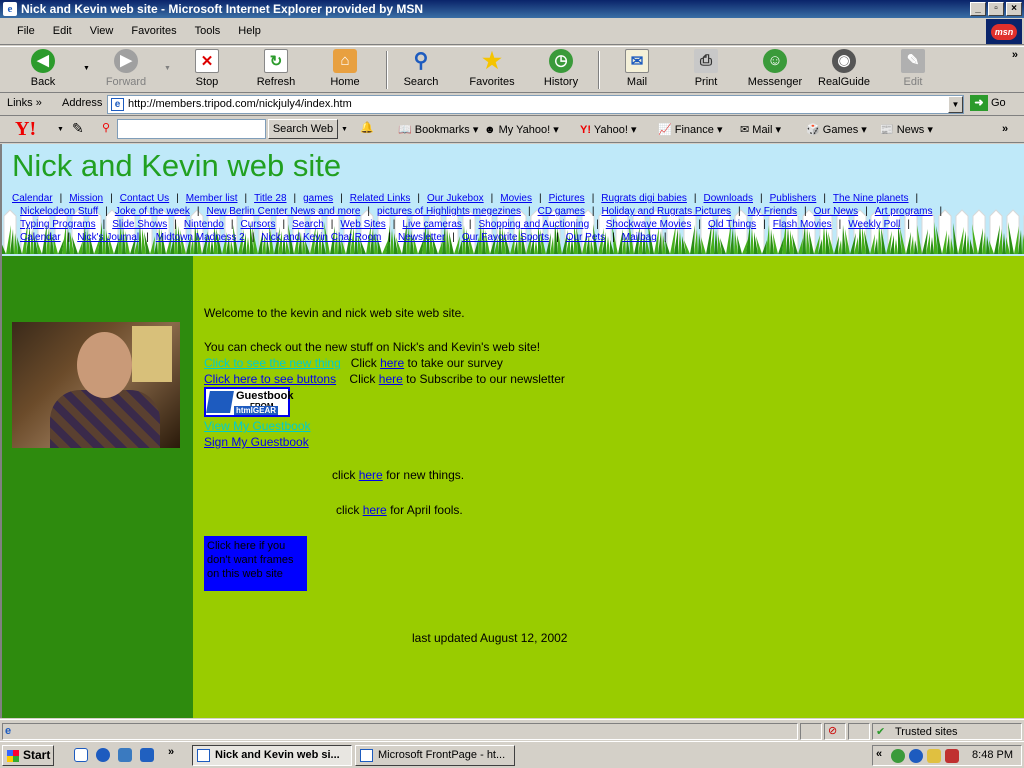  Describe the element at coordinates (802, 224) in the screenshot. I see `nav-link: Flash Movies` at that location.